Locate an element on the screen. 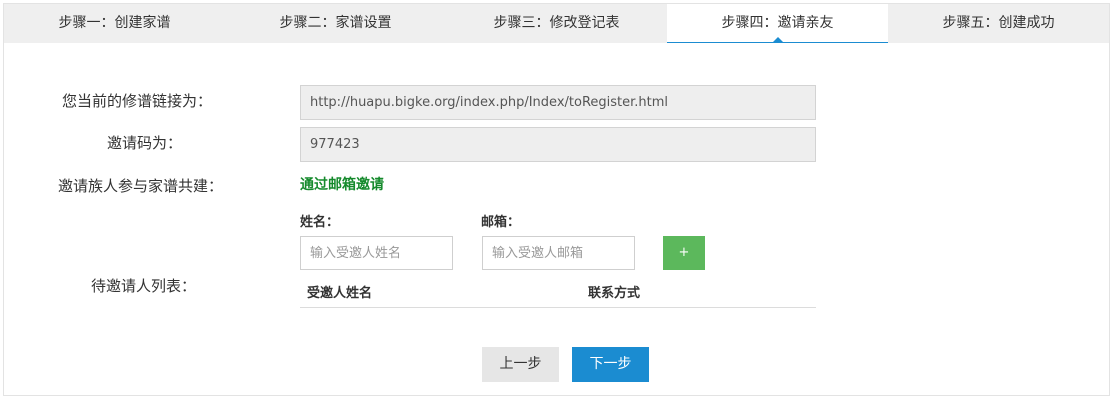 The height and width of the screenshot is (401, 1113). name-label: 姓名： is located at coordinates (320, 222).